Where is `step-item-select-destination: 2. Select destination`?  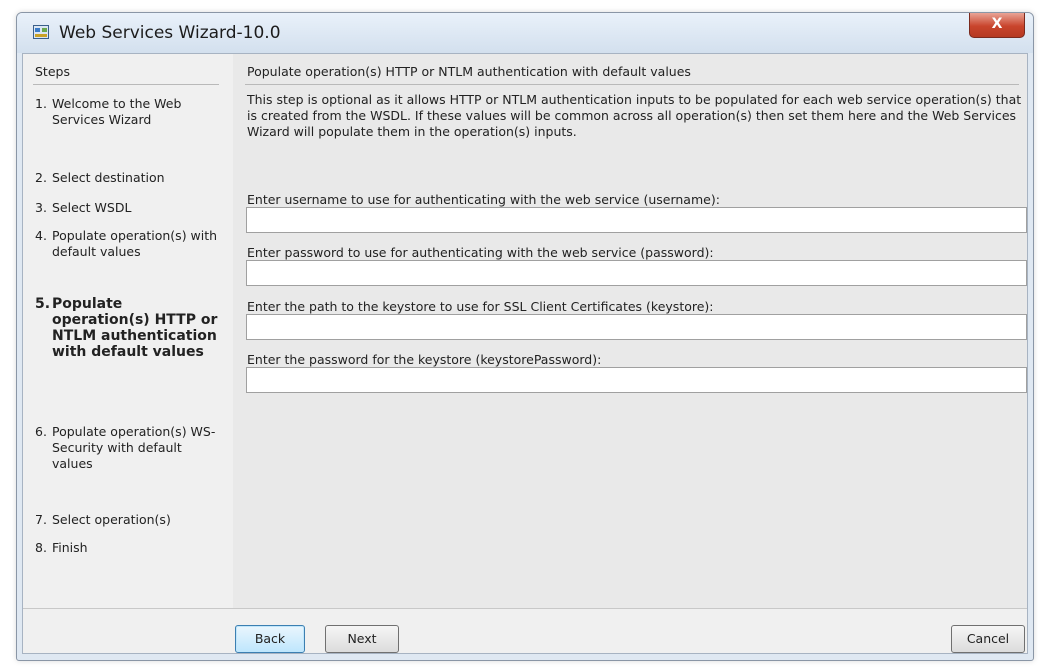
step-item-select-destination: 2. Select destination is located at coordinates (128, 178).